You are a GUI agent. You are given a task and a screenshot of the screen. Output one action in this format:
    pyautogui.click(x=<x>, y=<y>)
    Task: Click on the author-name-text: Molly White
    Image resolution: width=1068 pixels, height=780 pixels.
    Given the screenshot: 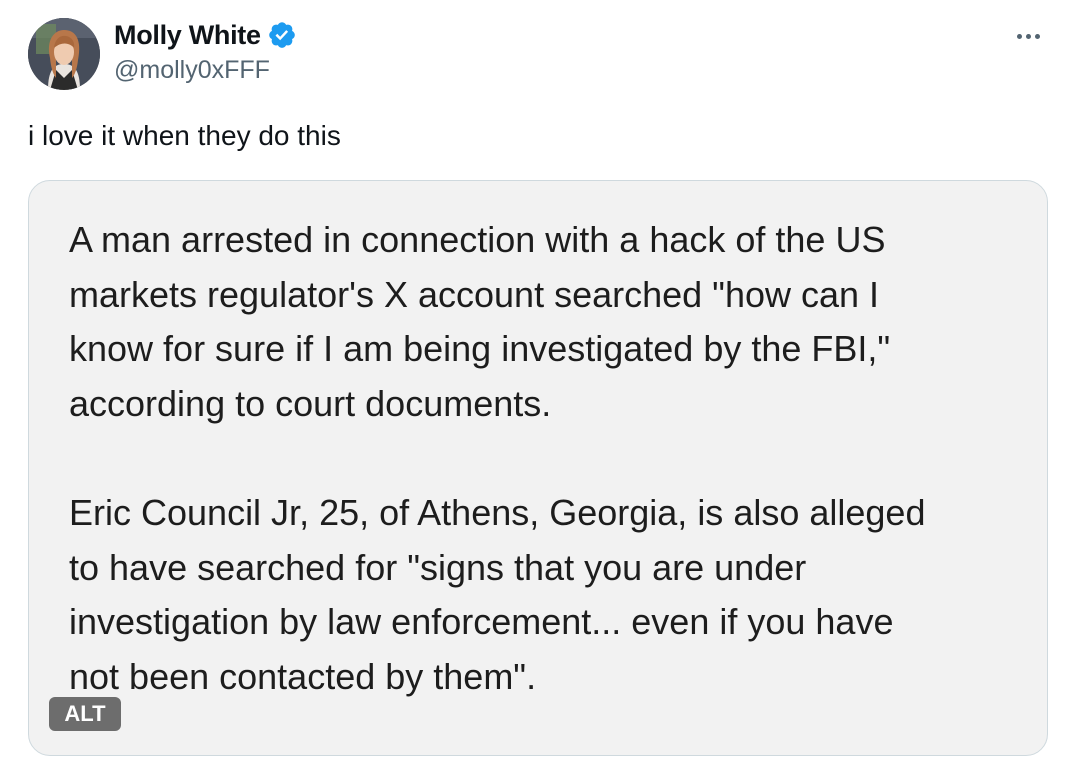 What is the action you would take?
    pyautogui.click(x=187, y=35)
    